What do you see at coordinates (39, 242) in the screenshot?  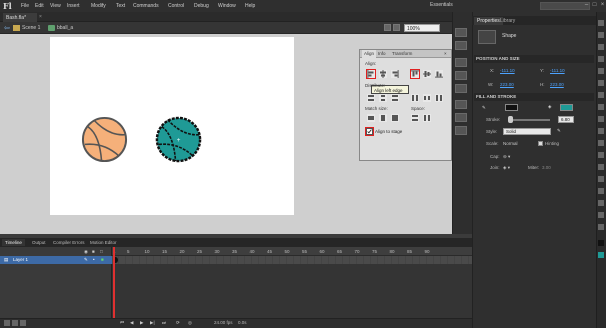 I see `tab-output: Output` at bounding box center [39, 242].